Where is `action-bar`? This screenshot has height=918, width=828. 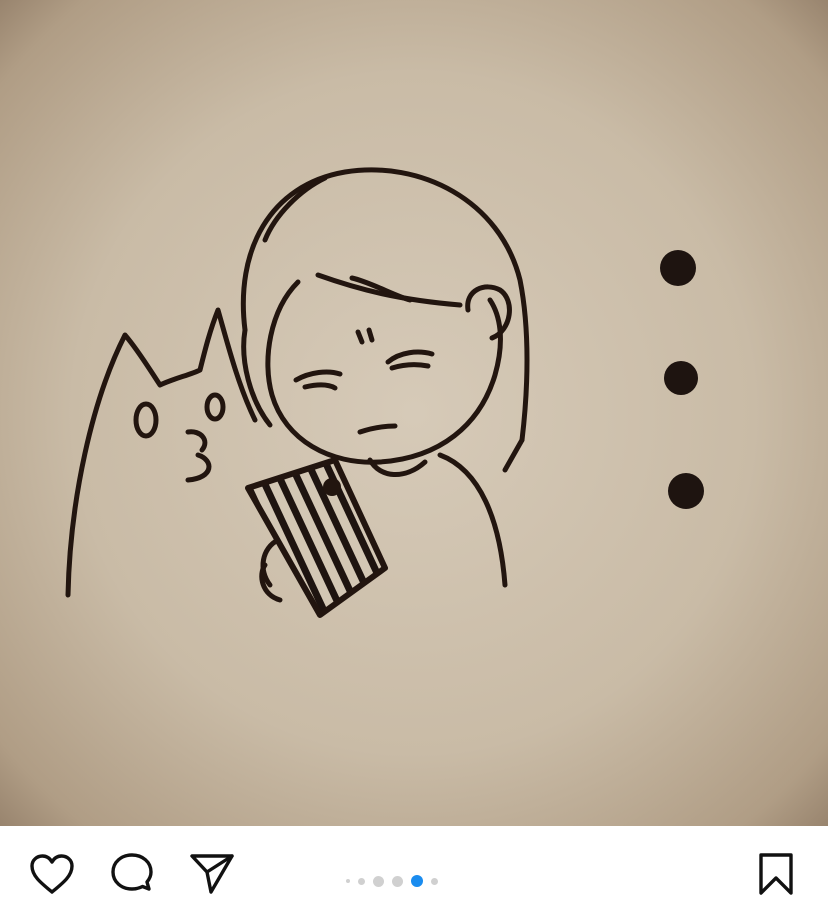
action-bar is located at coordinates (414, 872).